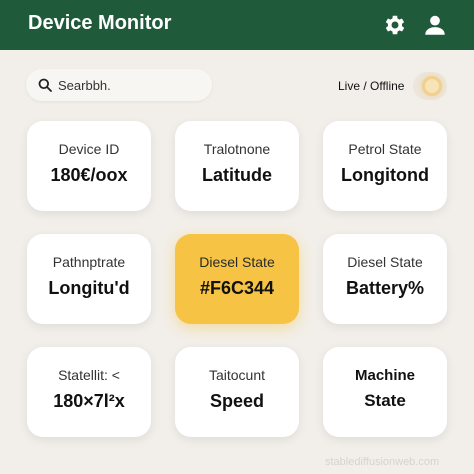 This screenshot has width=474, height=474. What do you see at coordinates (395, 25) in the screenshot?
I see `gear-icon` at bounding box center [395, 25].